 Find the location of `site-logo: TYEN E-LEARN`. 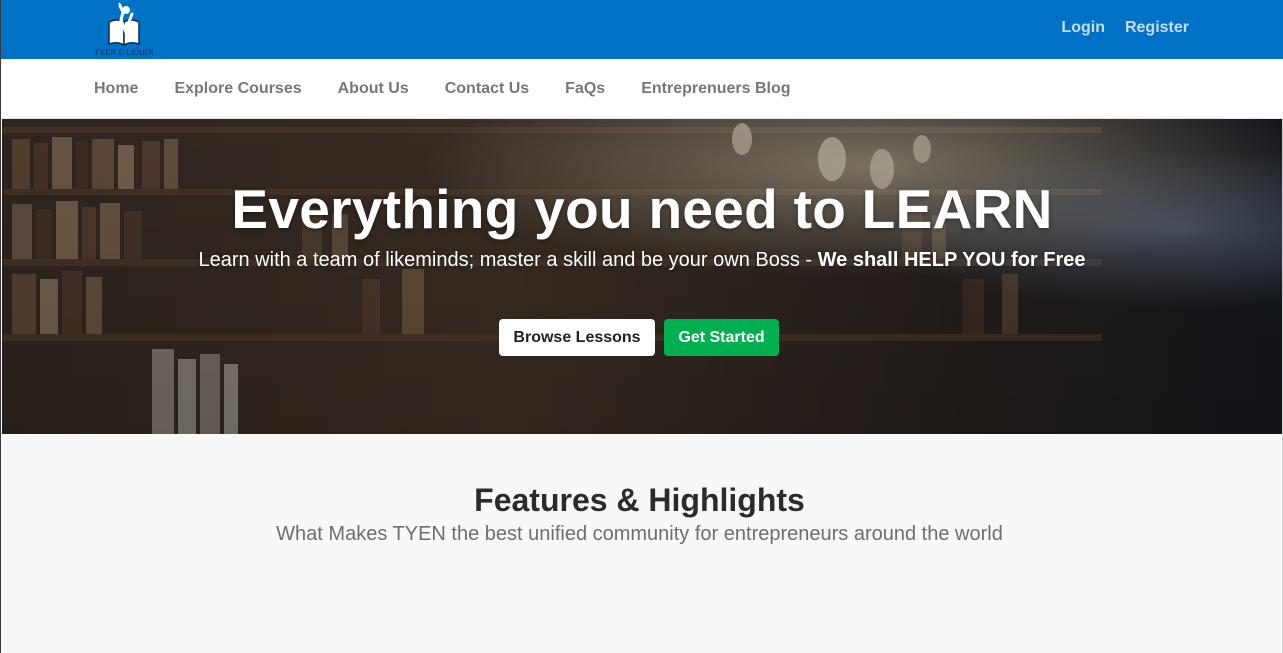

site-logo: TYEN E-LEARN is located at coordinates (126, 29).